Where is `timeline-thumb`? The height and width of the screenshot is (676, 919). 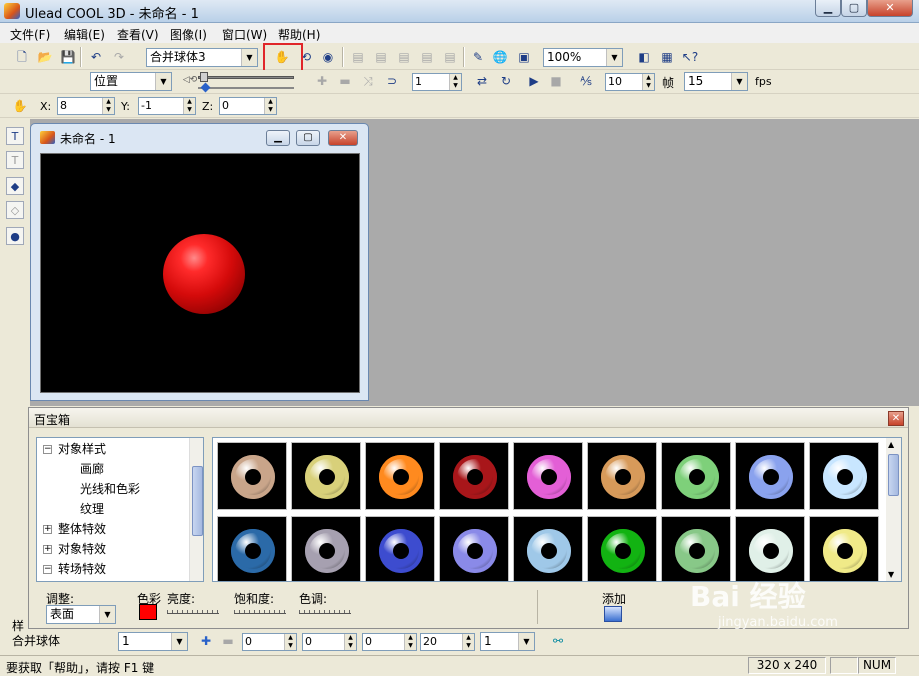 timeline-thumb is located at coordinates (204, 77).